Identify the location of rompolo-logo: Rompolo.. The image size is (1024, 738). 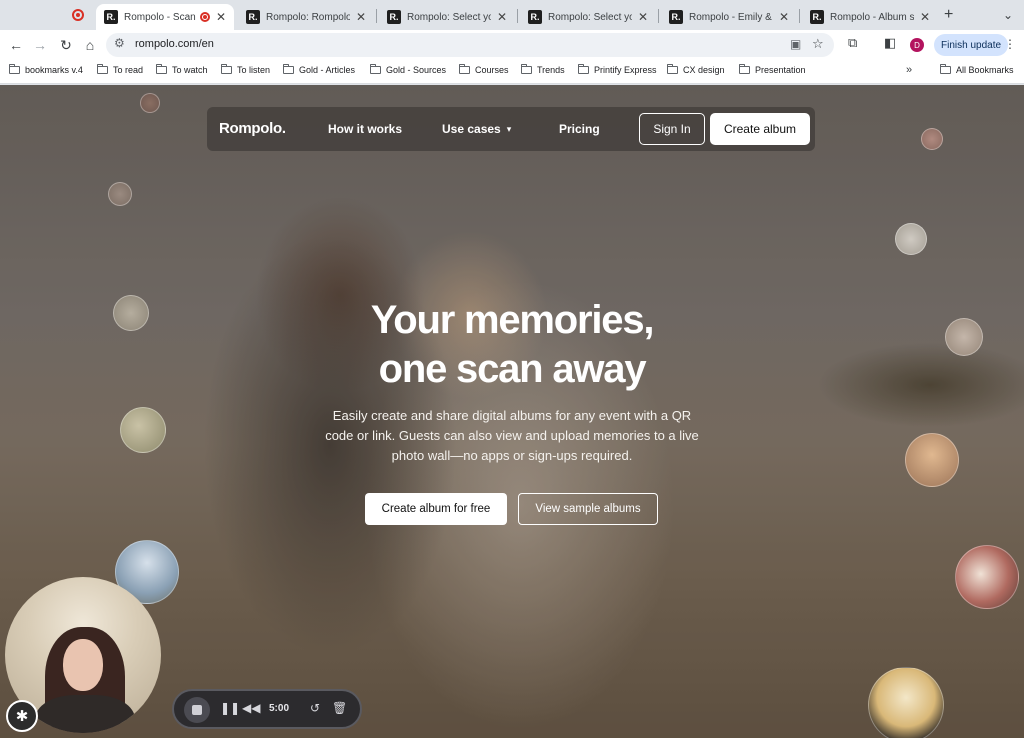
(252, 128).